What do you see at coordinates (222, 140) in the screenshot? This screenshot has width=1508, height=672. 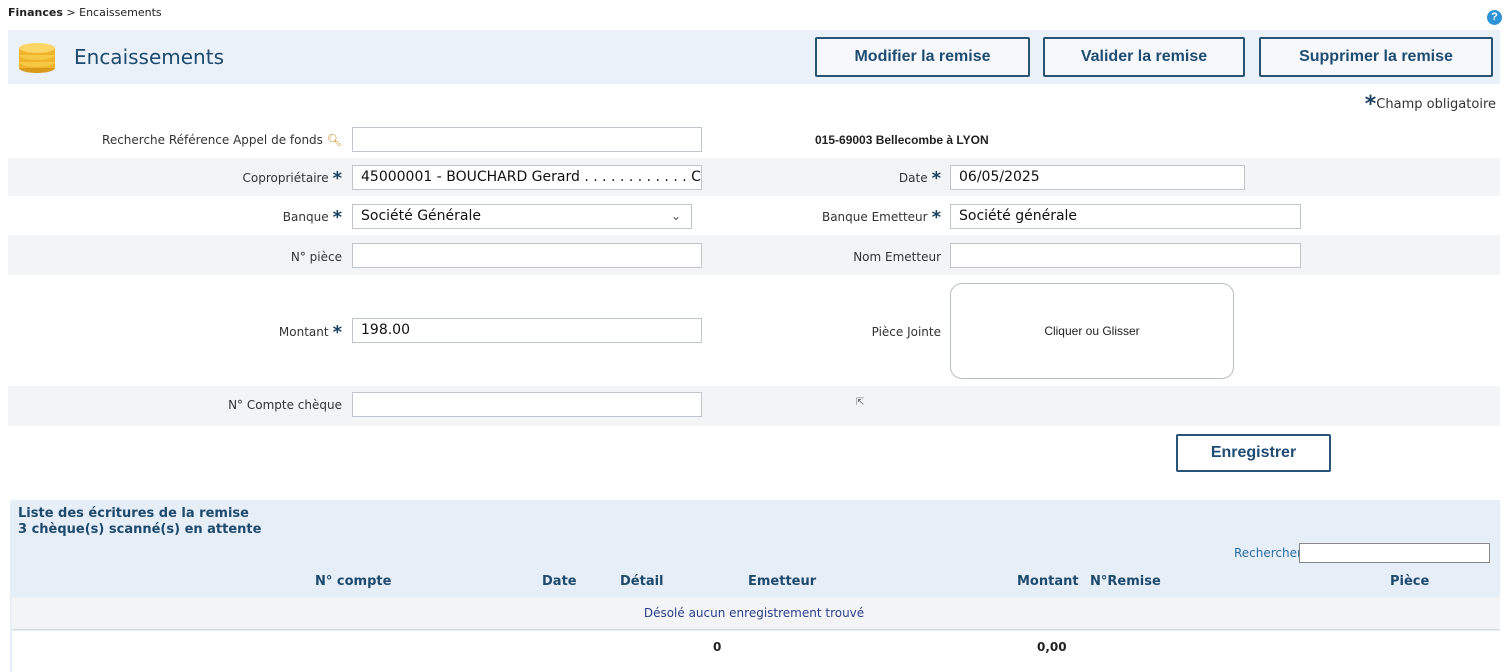 I see `search-ref-label: Recherche Référence Appel de fonds 🔍︎` at bounding box center [222, 140].